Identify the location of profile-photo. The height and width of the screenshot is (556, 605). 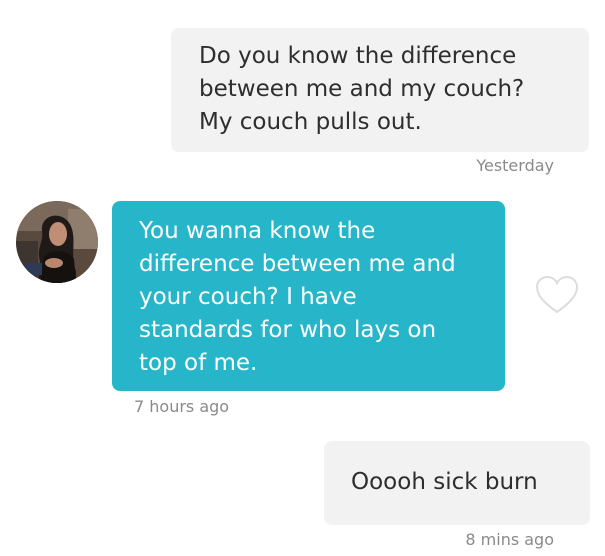
(57, 242).